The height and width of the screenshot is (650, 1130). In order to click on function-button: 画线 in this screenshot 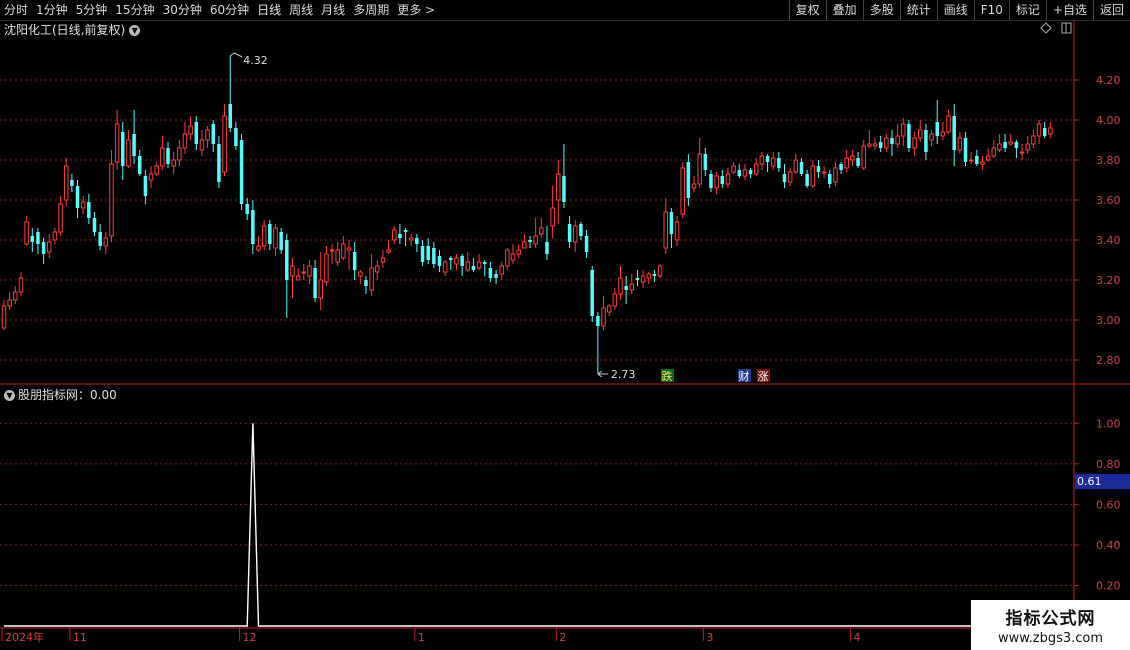, I will do `click(955, 10)`.